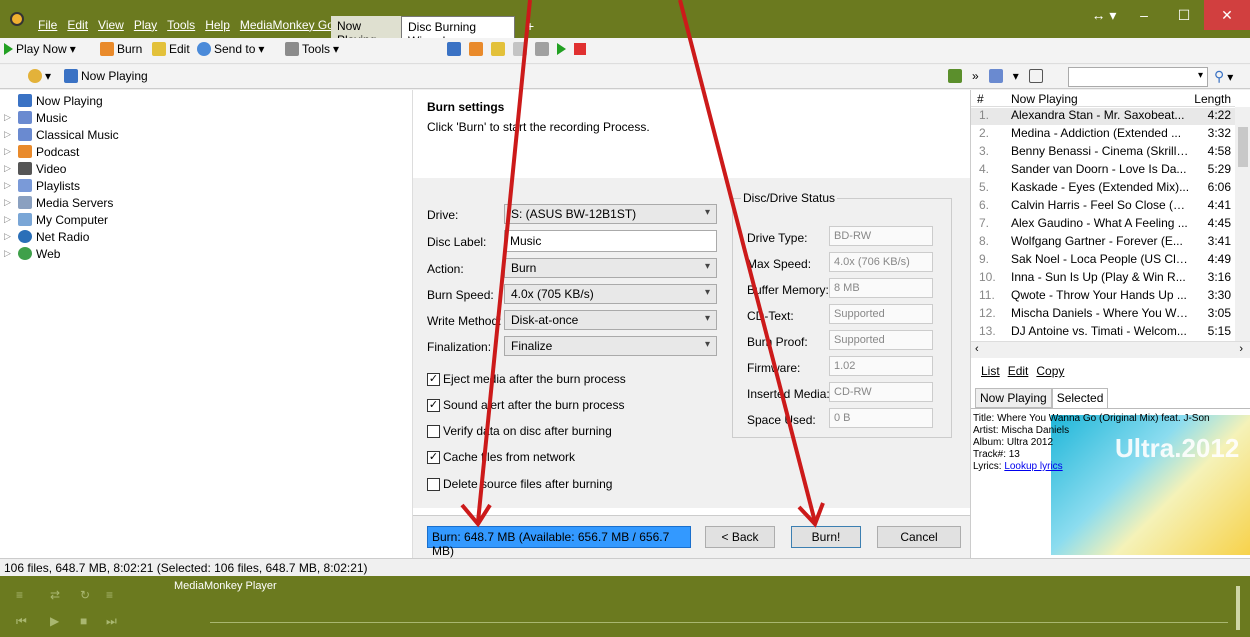  Describe the element at coordinates (610, 214) in the screenshot. I see `drive-select: S: (ASUS BW-12B1ST) ▾` at that location.